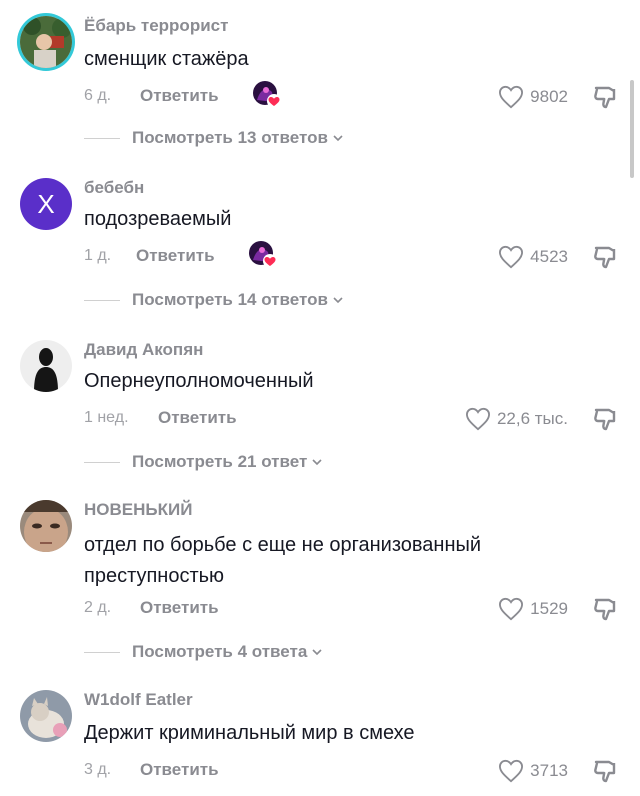  I want to click on avatar: X, so click(46, 204).